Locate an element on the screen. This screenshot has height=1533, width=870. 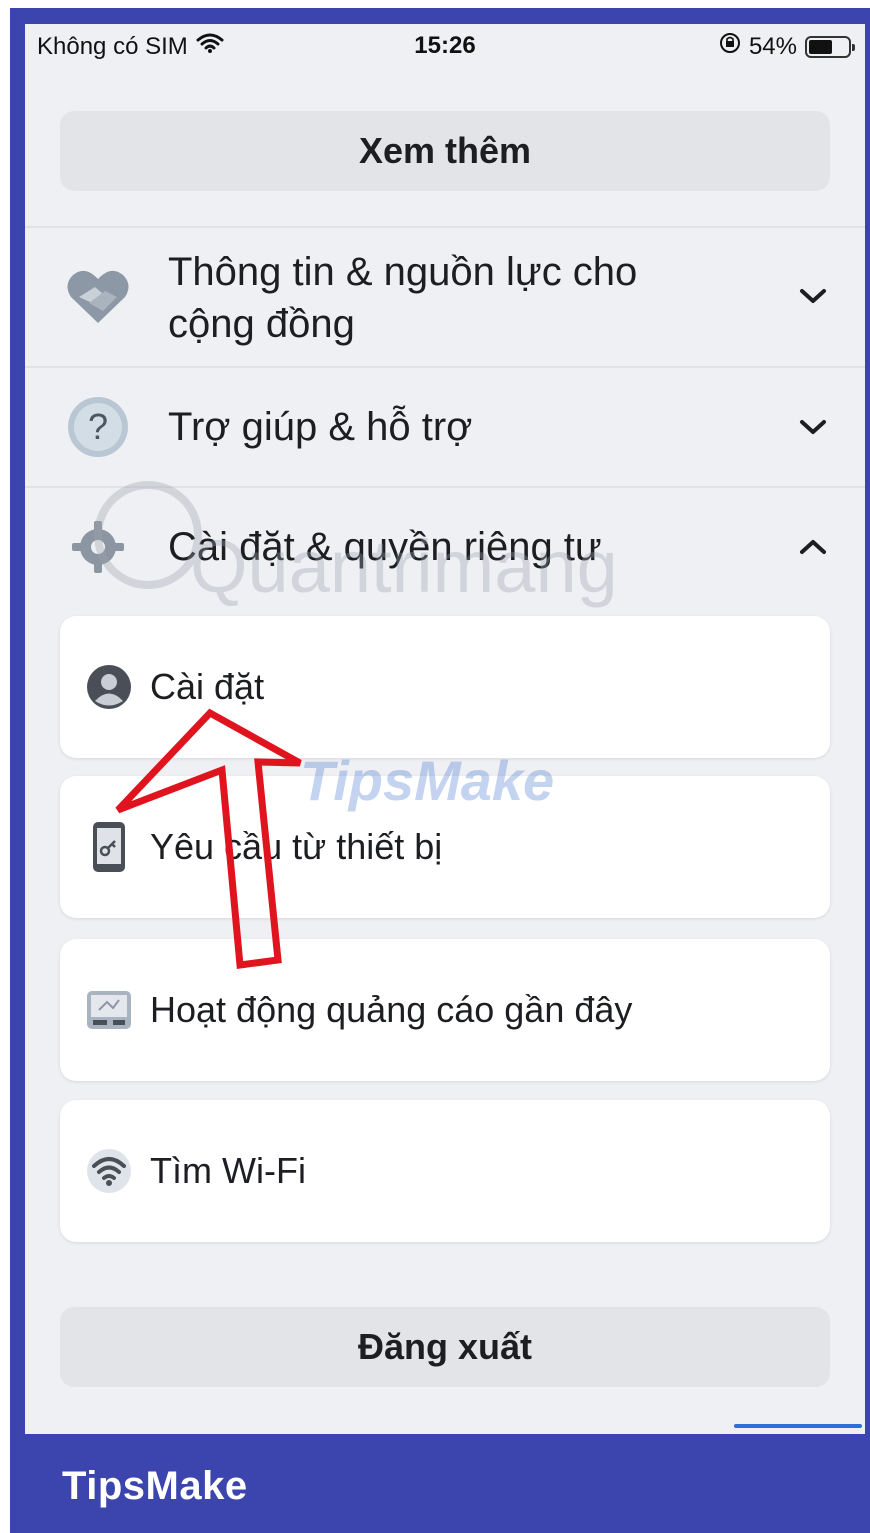
ad-activity-icon is located at coordinates (109, 1010).